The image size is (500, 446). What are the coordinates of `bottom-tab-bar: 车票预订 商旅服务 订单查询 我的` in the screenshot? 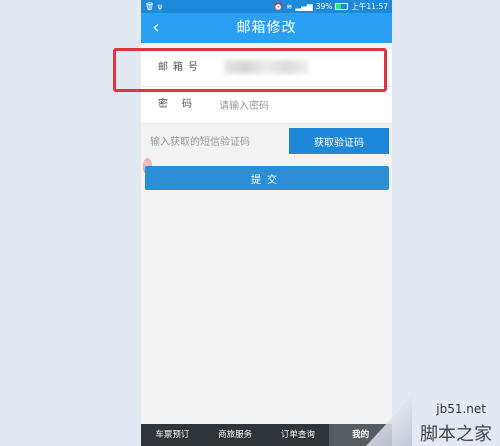 It's located at (266, 435).